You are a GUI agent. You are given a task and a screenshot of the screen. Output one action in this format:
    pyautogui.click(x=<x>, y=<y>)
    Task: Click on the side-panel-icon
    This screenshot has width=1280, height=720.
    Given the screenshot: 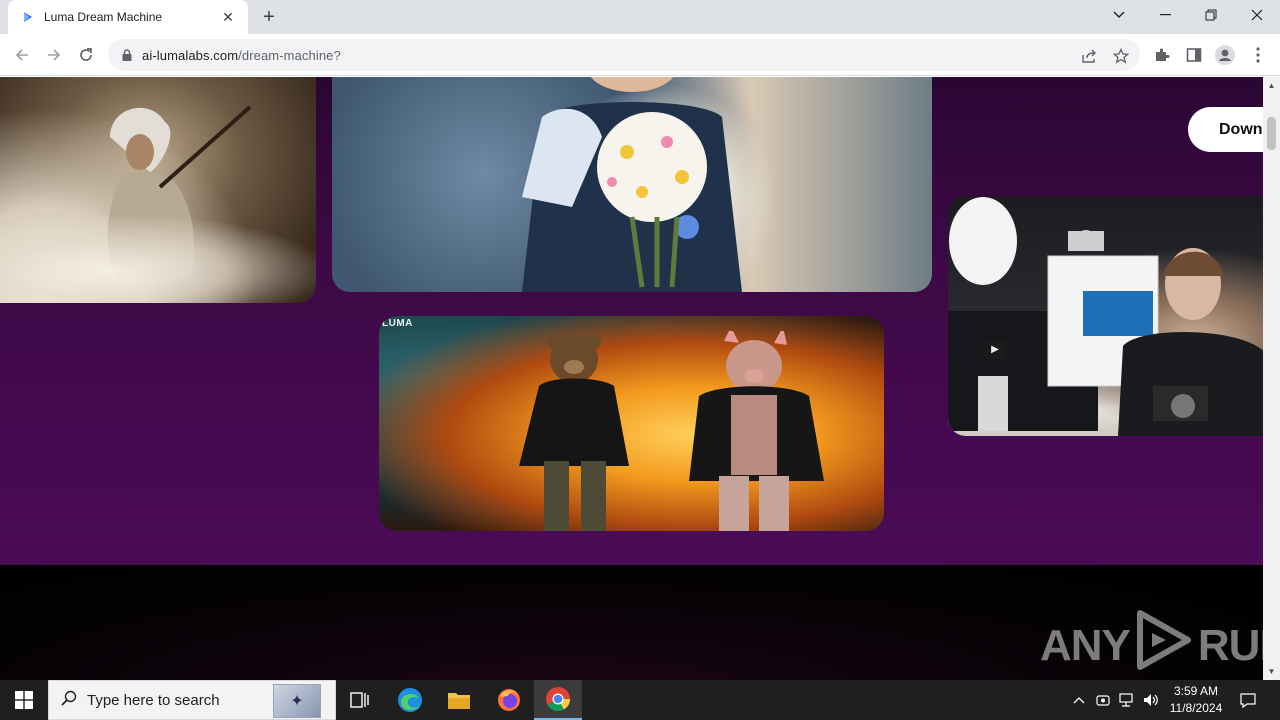 What is the action you would take?
    pyautogui.click(x=1194, y=55)
    